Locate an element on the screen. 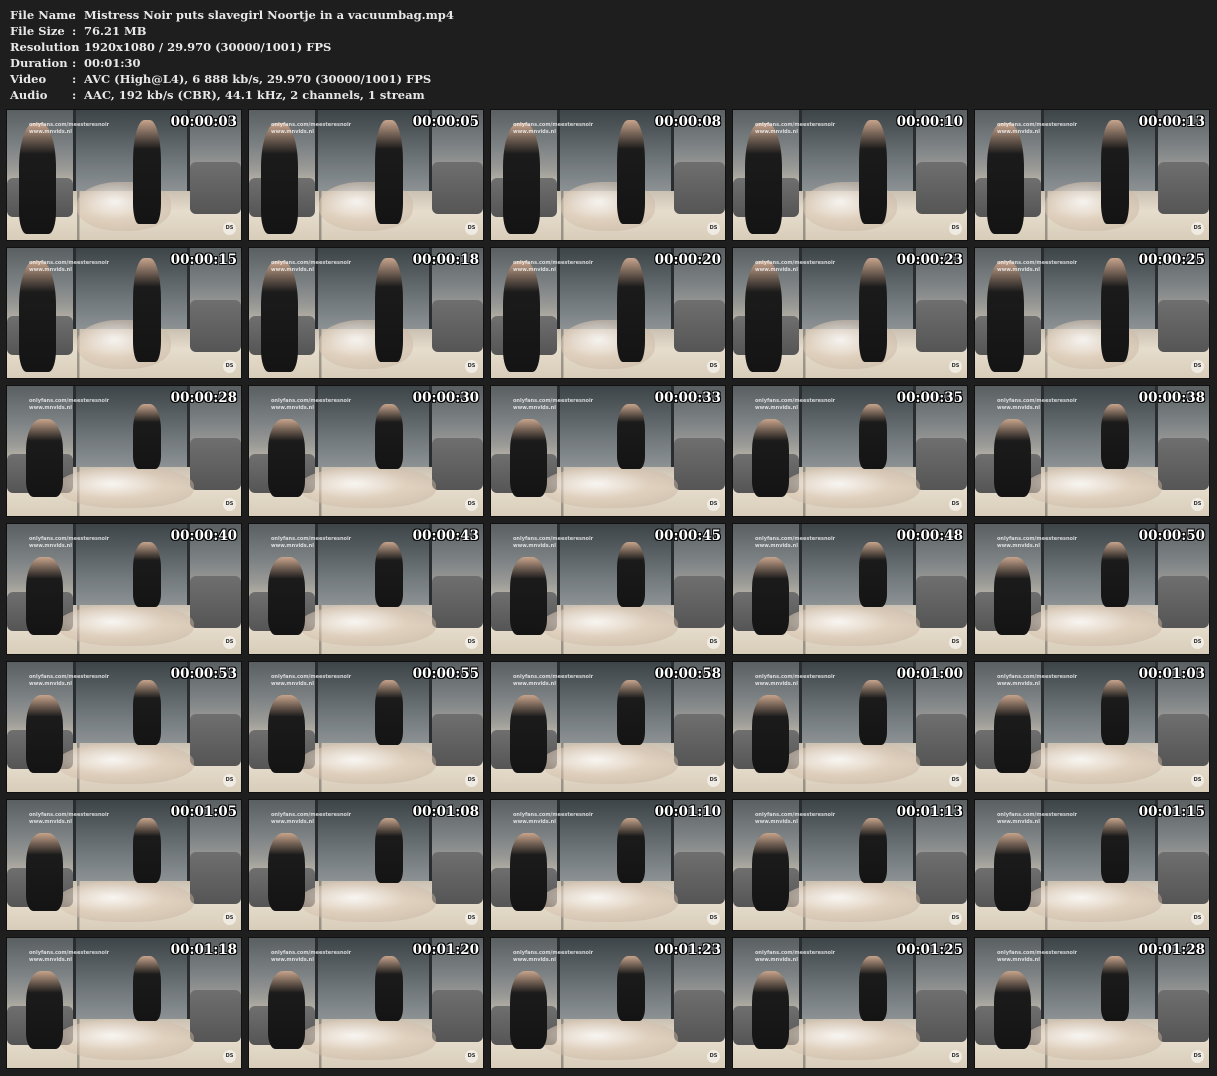 The width and height of the screenshot is (1217, 1076). thumbnail-timestamp: 00:00:18 is located at coordinates (445, 260).